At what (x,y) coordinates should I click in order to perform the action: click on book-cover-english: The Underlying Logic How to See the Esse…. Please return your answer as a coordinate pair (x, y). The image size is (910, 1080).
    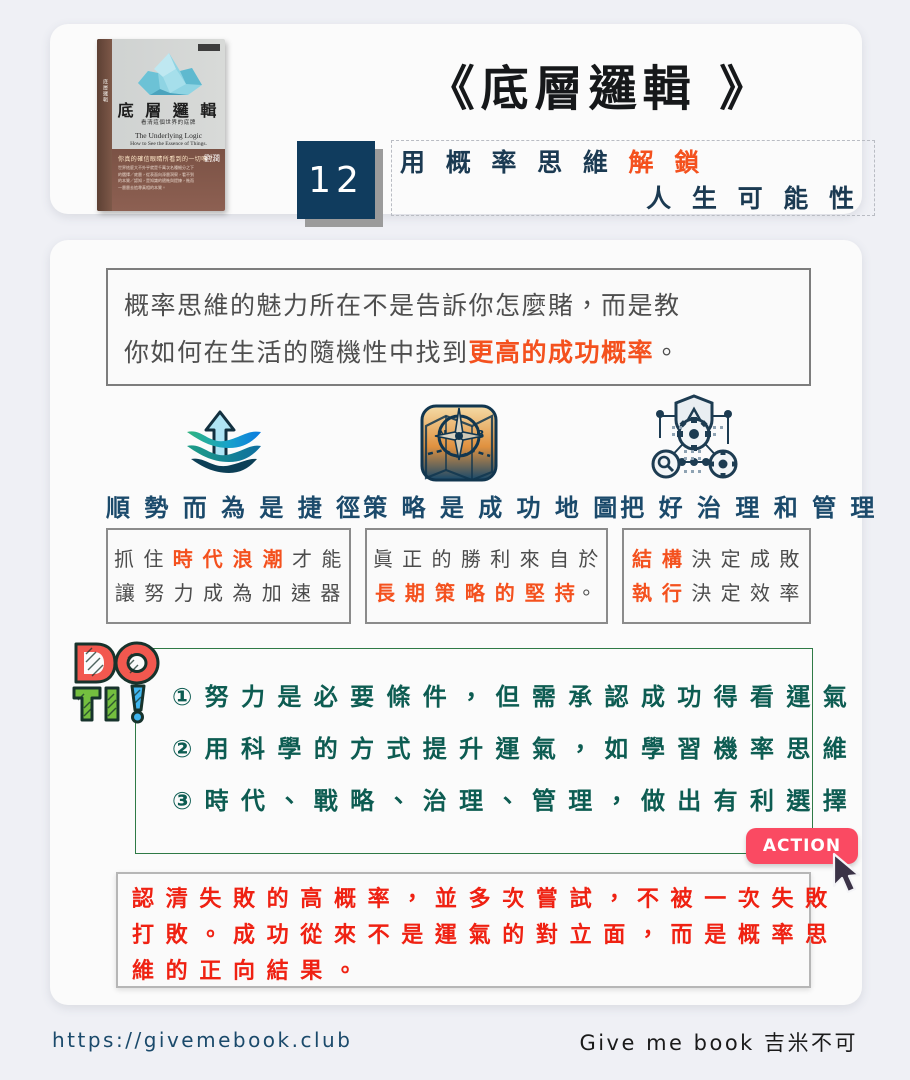
    Looking at the image, I should click on (168, 140).